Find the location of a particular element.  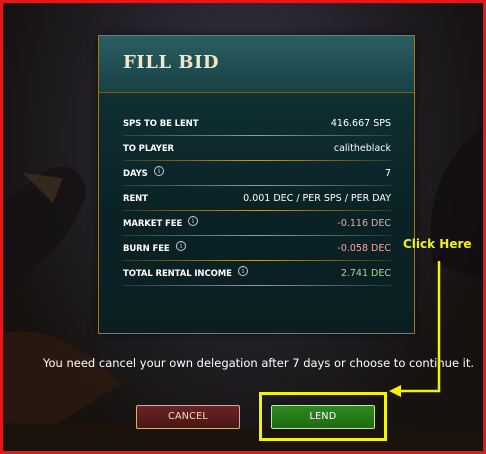

annotation-arrow-icon is located at coordinates (415, 329).